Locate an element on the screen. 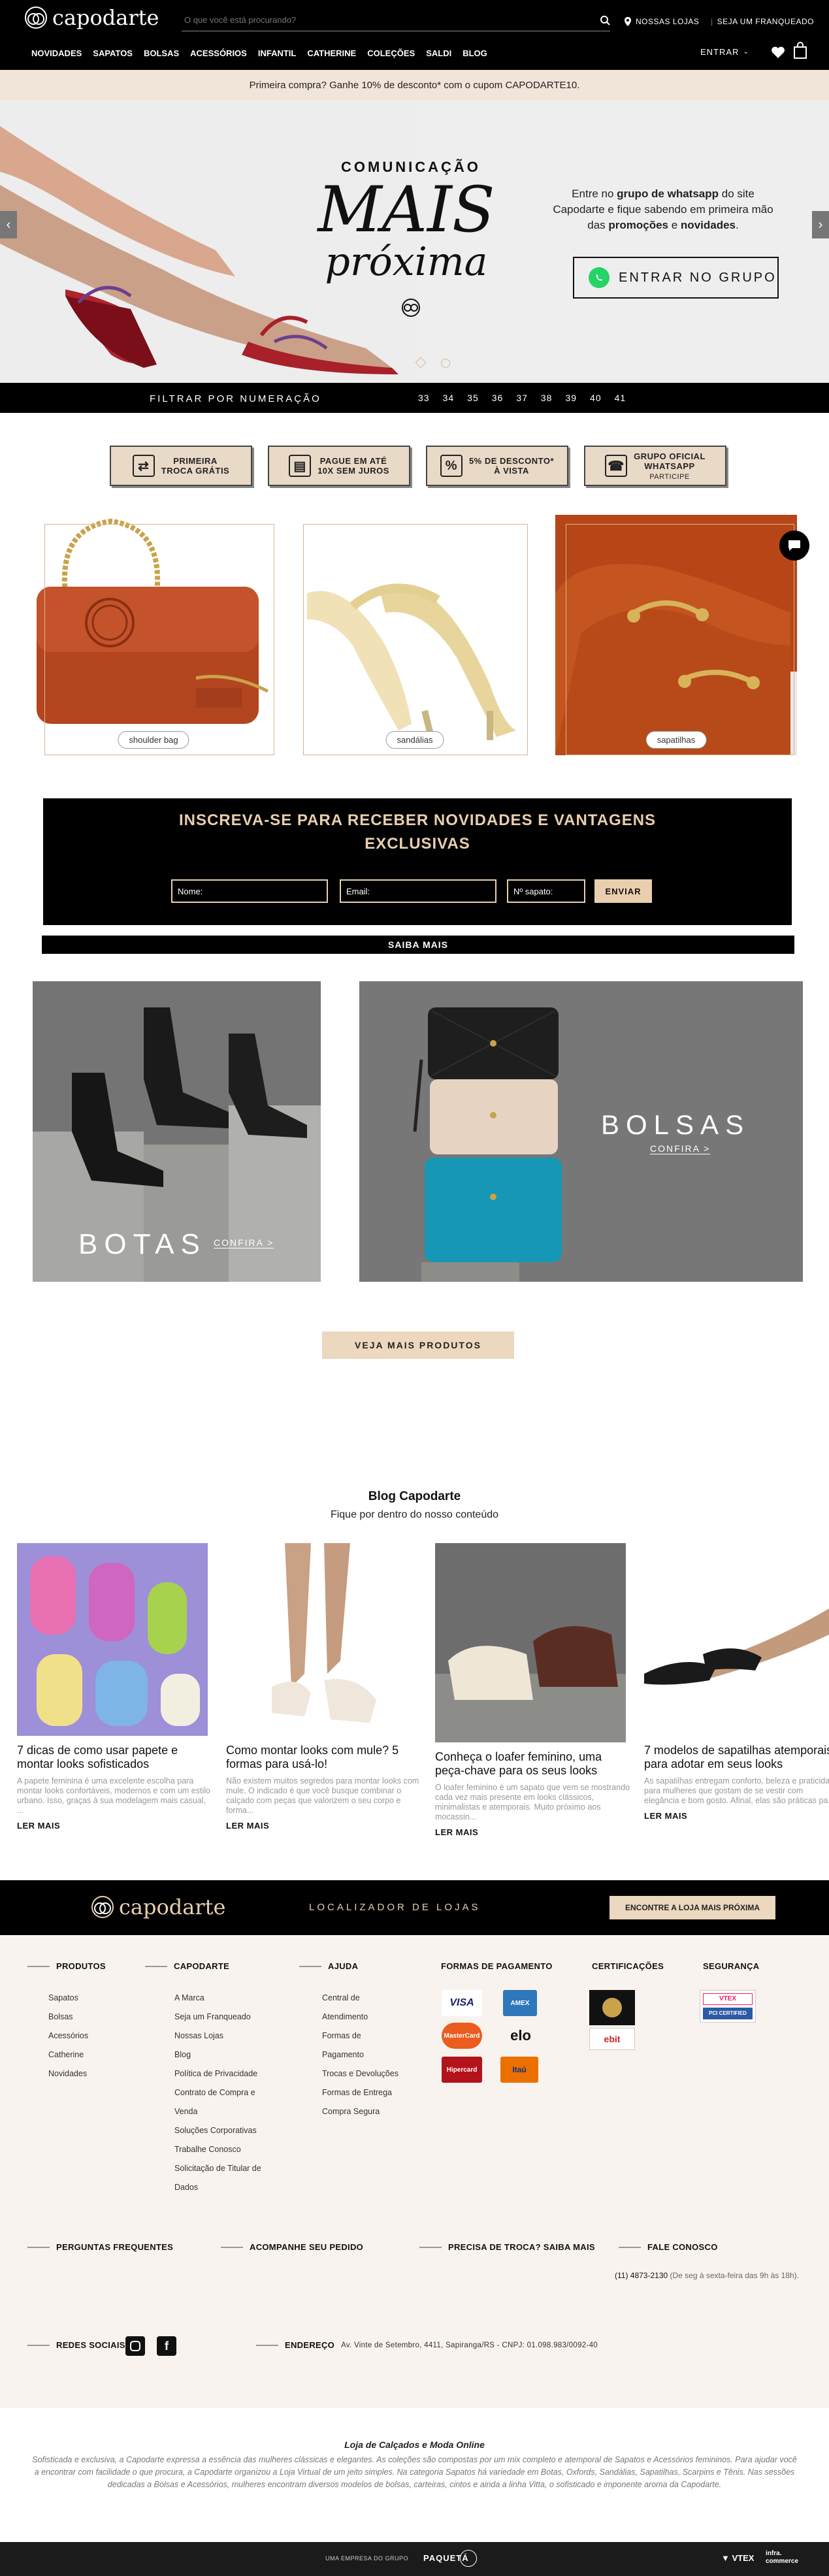 This screenshot has width=829, height=2576. footer-link: Nossas Lojas is located at coordinates (217, 2036).